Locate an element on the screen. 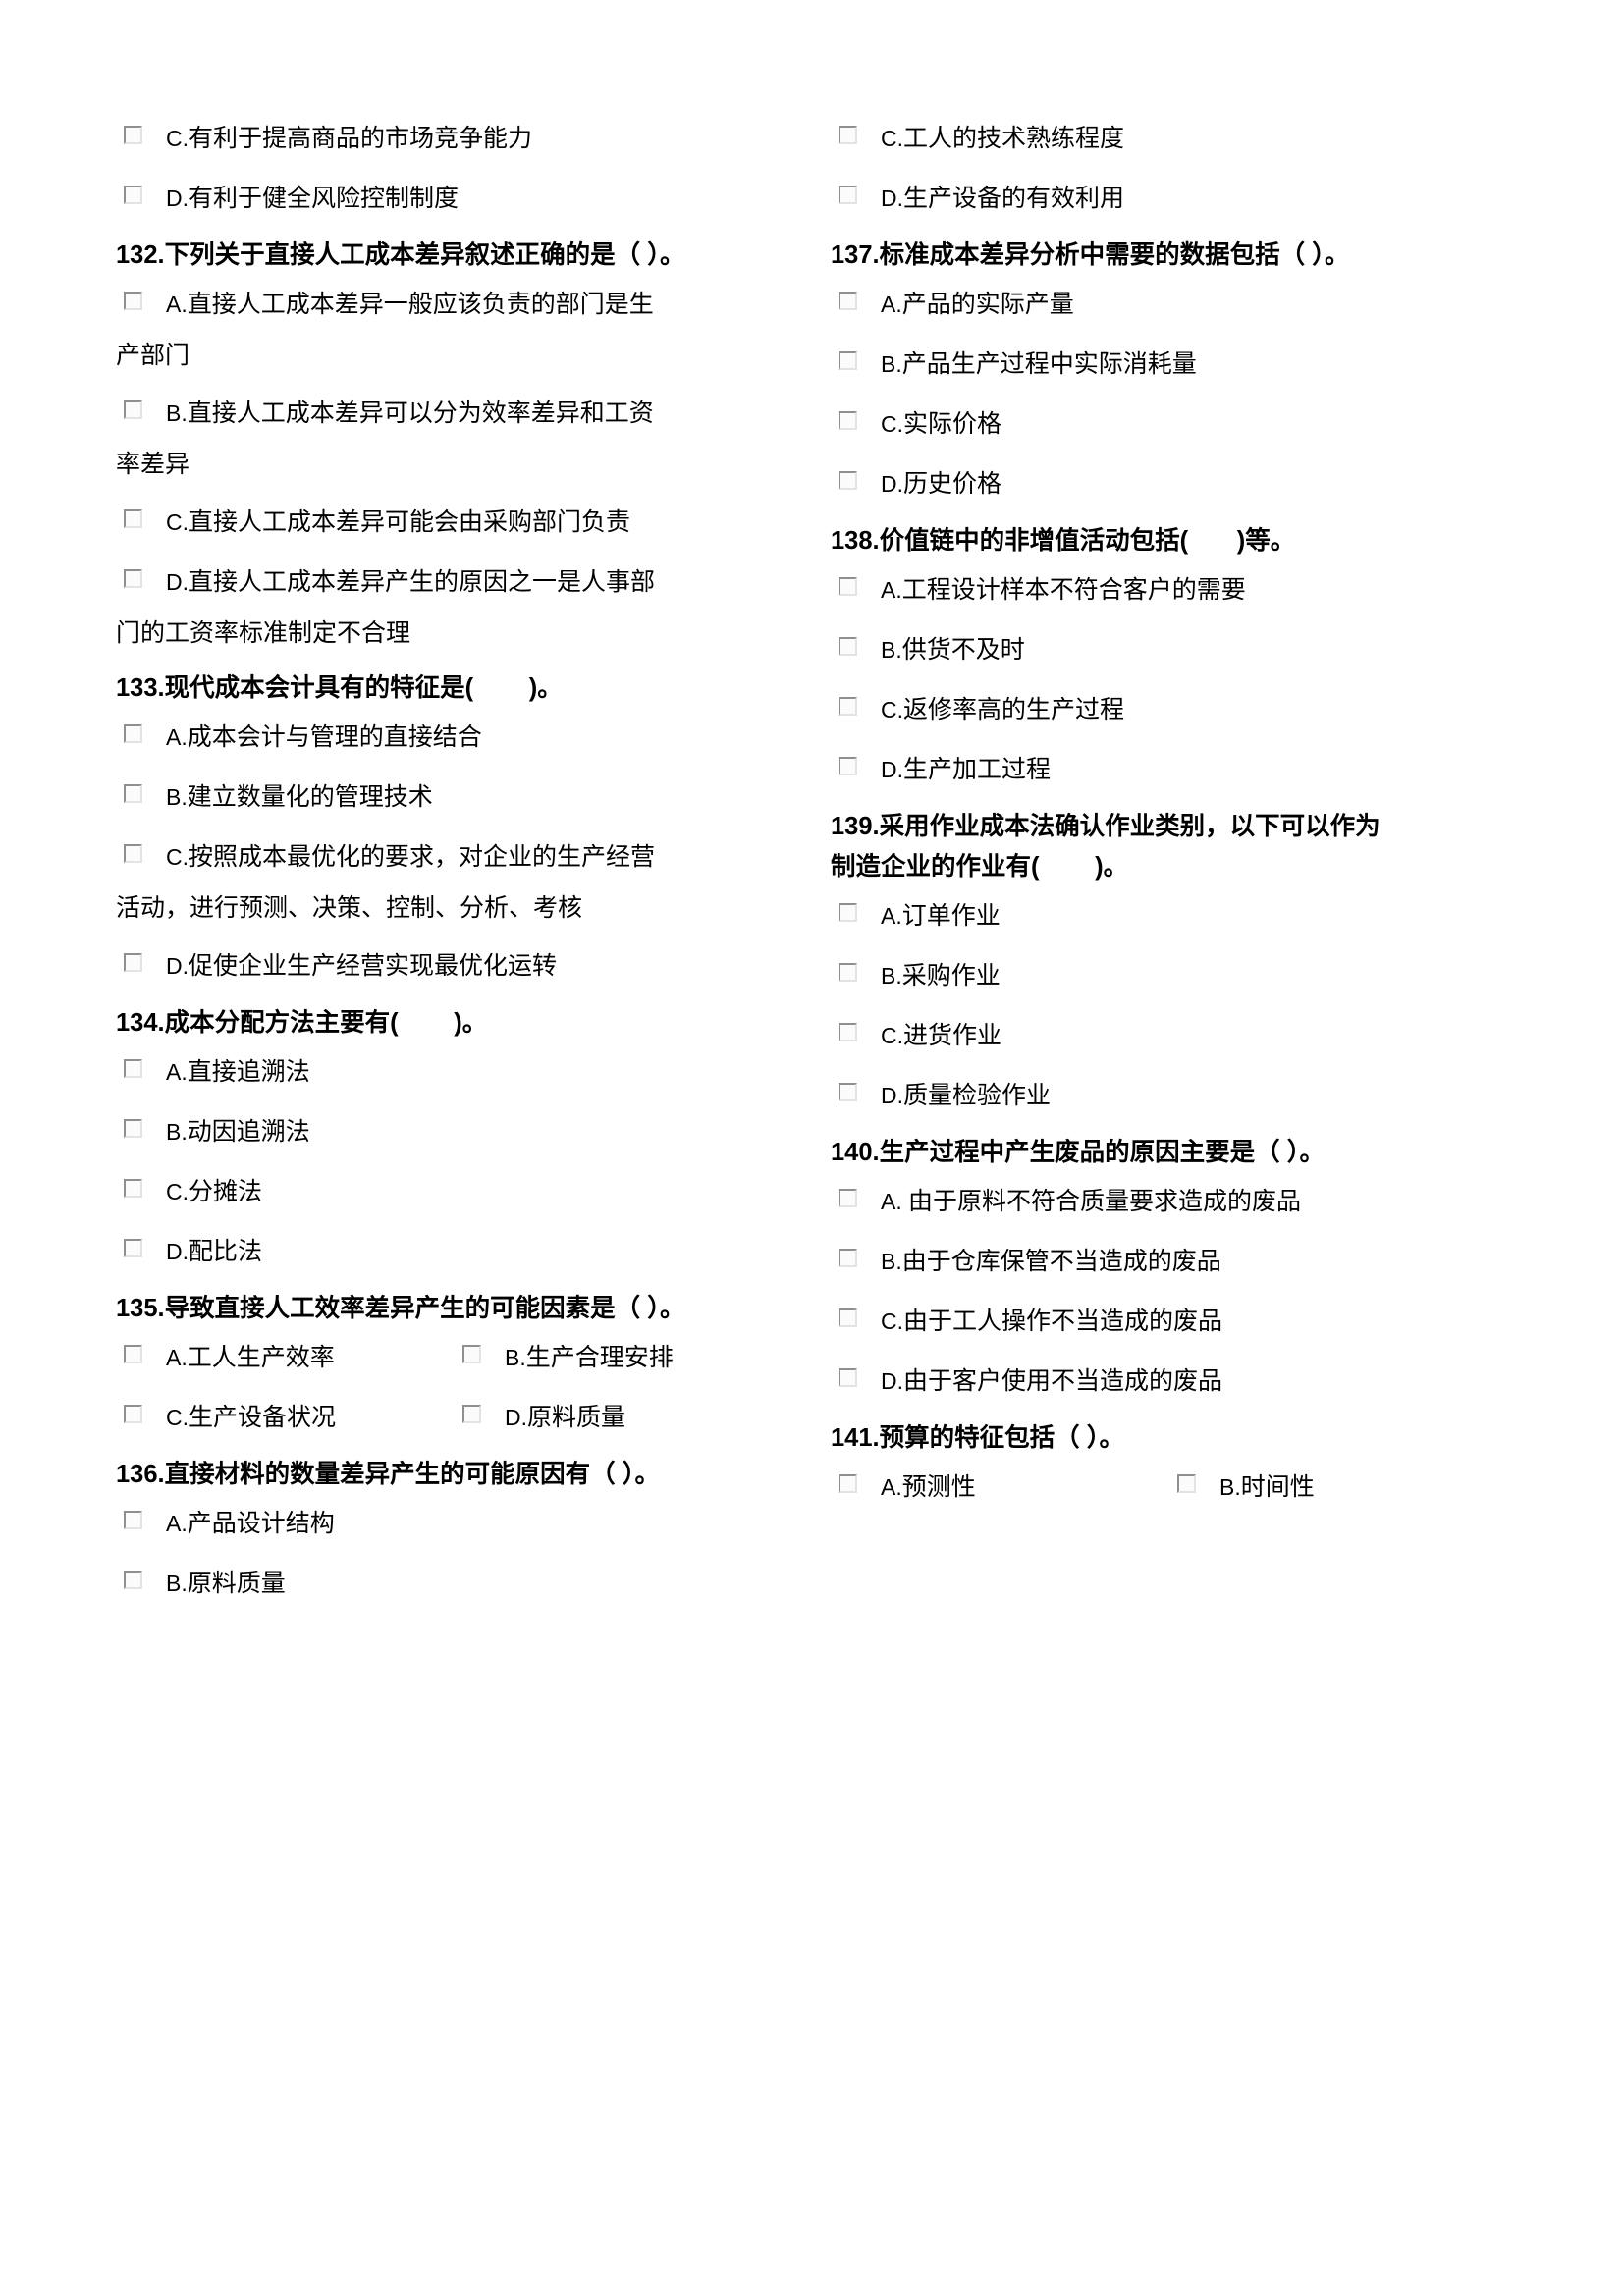 The height and width of the screenshot is (2296, 1624). option-body: 产品设计结构 is located at coordinates (261, 1524).